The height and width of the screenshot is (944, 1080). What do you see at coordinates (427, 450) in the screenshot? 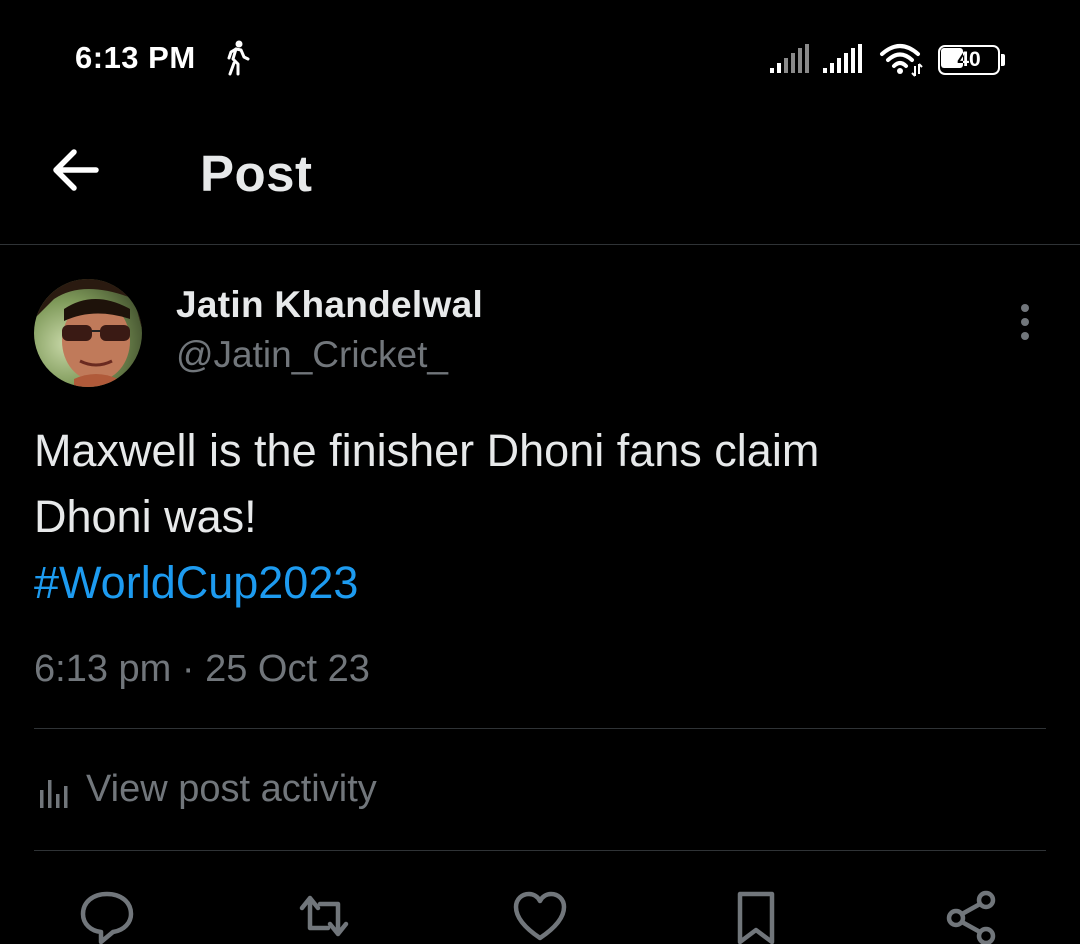
I see `post-text-line: Maxwell is the finisher Dhoni fans claim` at bounding box center [427, 450].